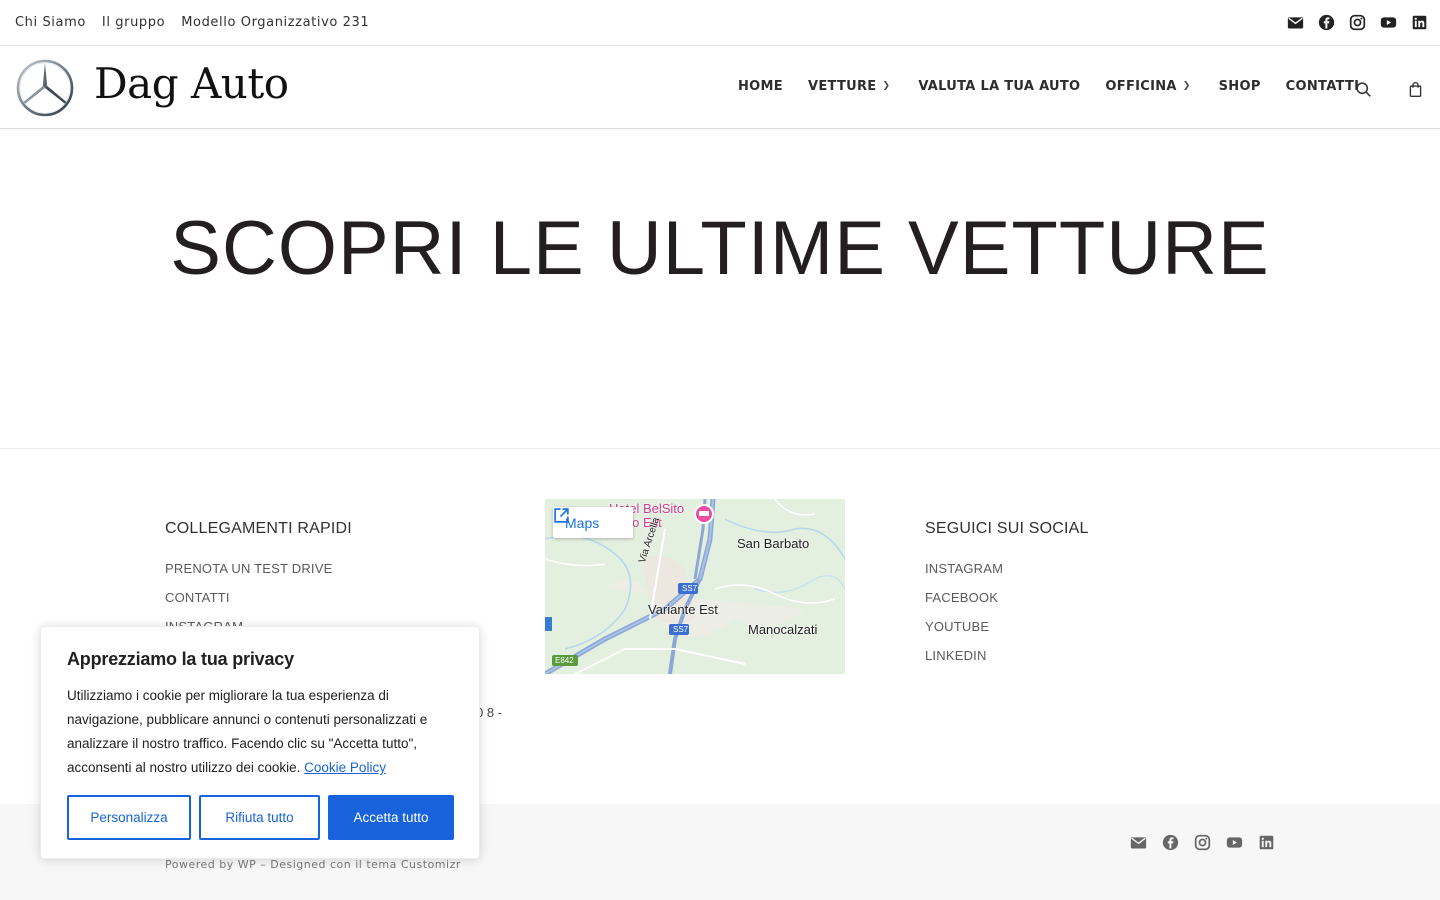 The image size is (1440, 900). What do you see at coordinates (964, 570) in the screenshot?
I see `social-link-instagram: INSTAGRAM` at bounding box center [964, 570].